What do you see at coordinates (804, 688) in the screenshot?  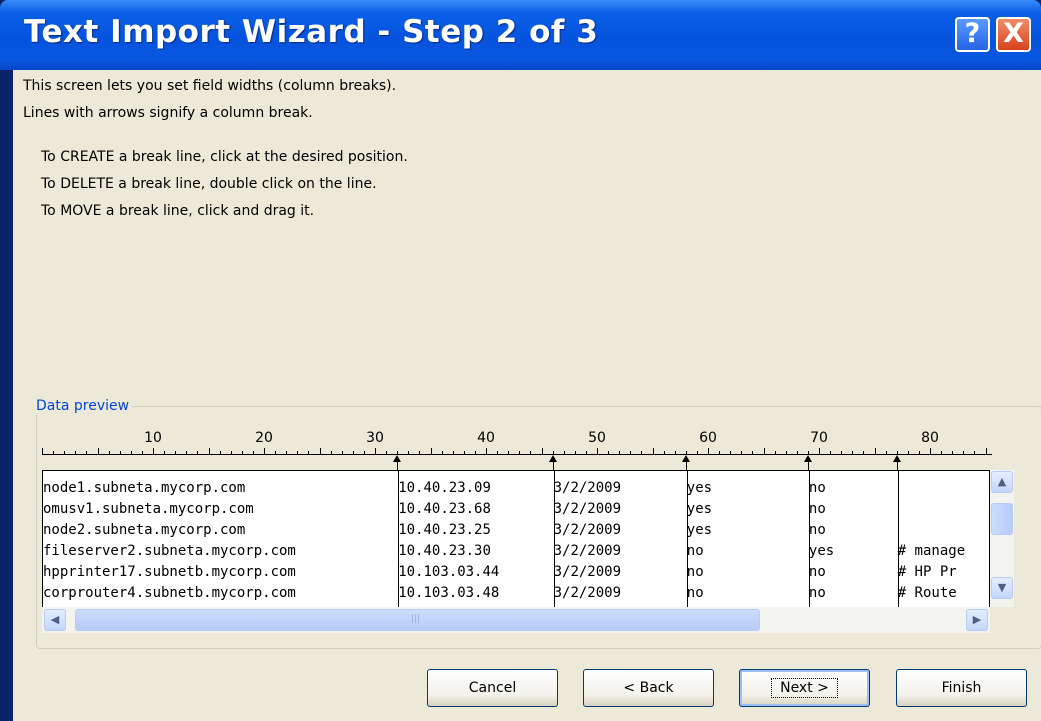 I see `next-button: Next >` at bounding box center [804, 688].